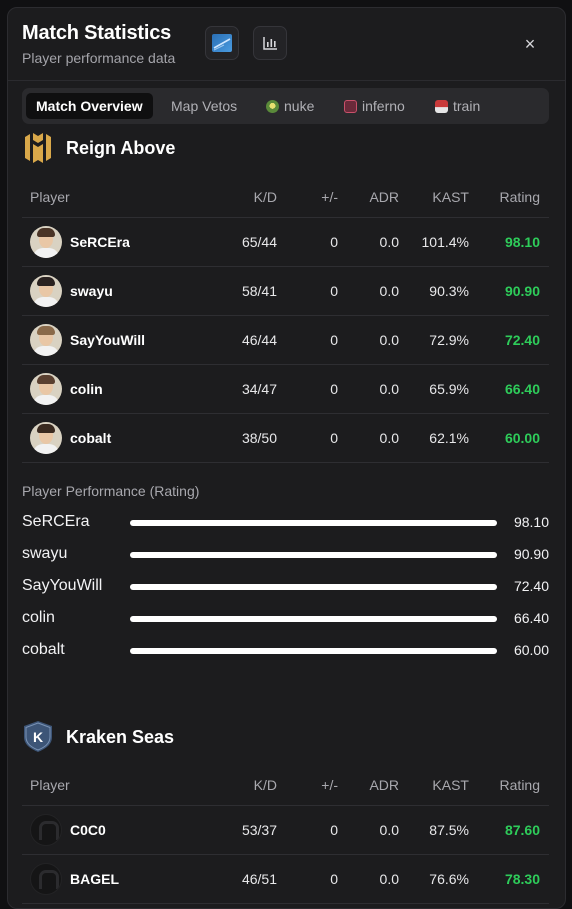  I want to click on table-row: BAGEL 46/51 0 0.0 76.6% 78.30, so click(285, 879).